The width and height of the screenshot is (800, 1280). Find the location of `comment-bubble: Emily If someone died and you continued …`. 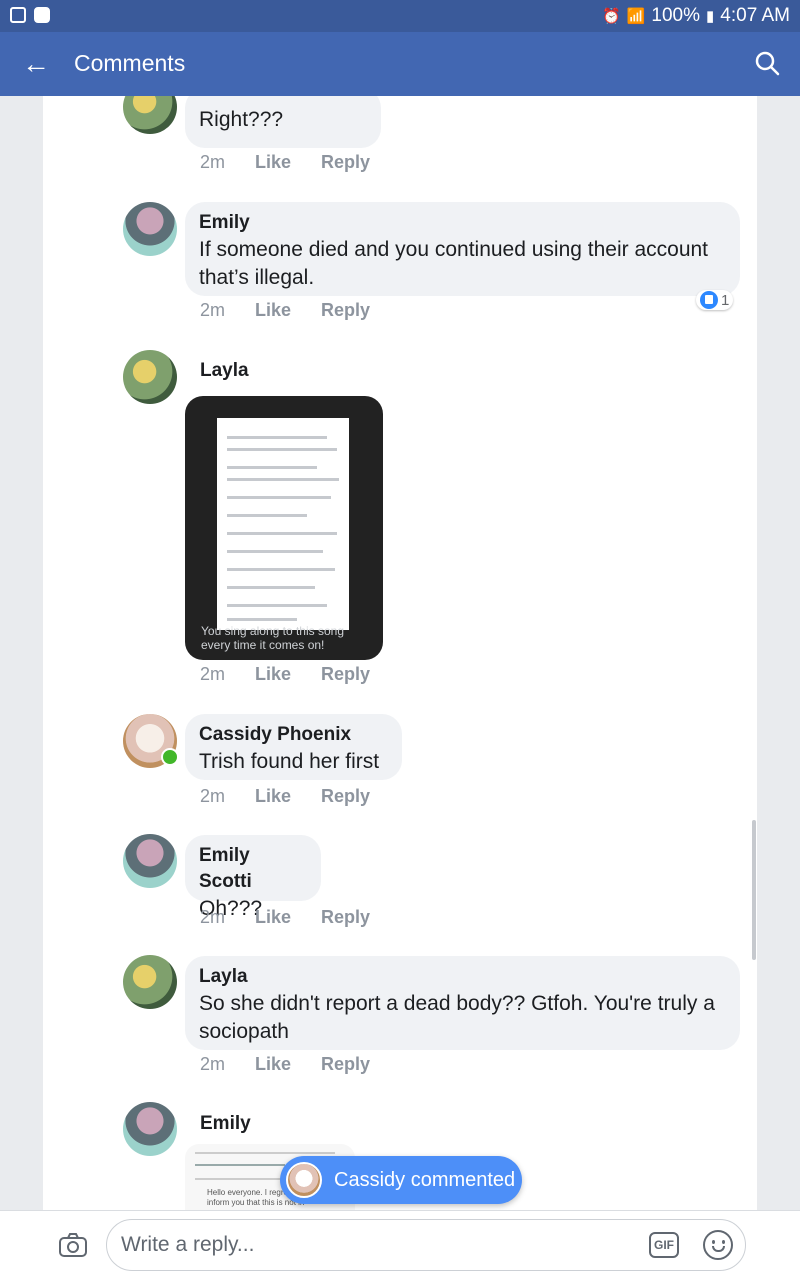

comment-bubble: Emily If someone died and you continued … is located at coordinates (462, 249).